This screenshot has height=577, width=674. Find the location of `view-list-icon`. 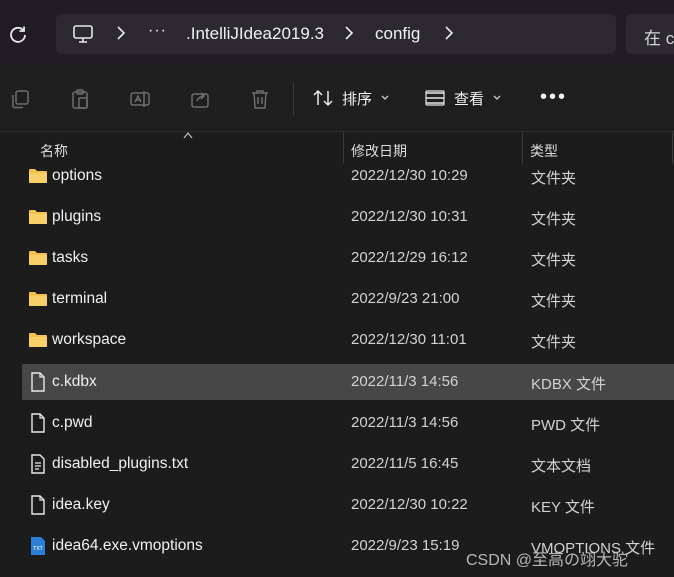

view-list-icon is located at coordinates (435, 98).